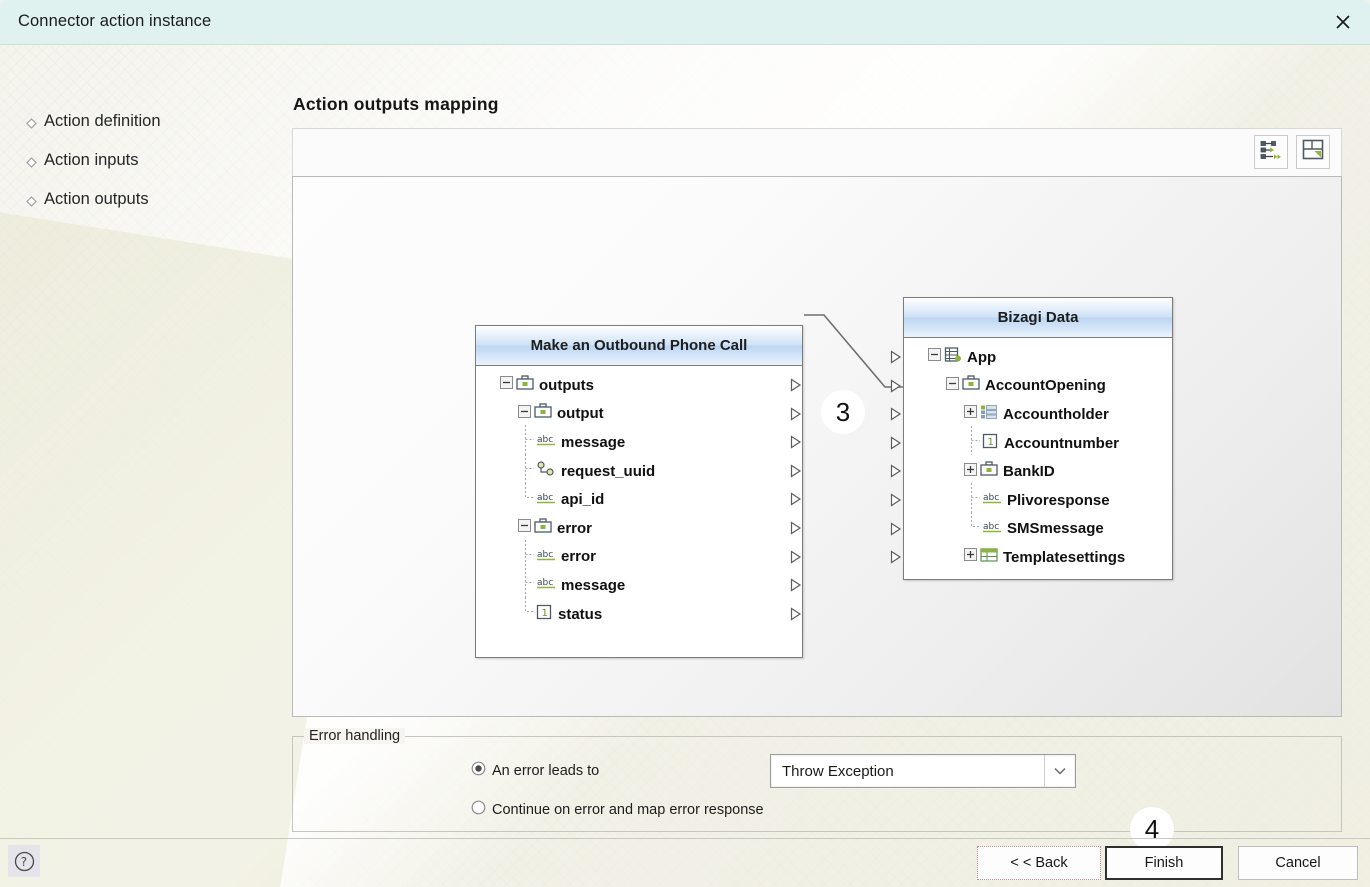 Image resolution: width=1370 pixels, height=887 pixels. I want to click on target-panel-title: Bizagi Data, so click(1038, 318).